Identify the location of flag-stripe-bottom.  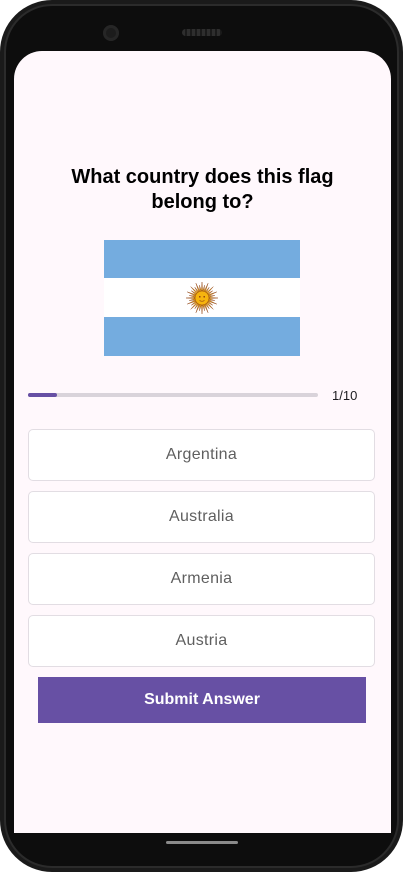
(202, 336).